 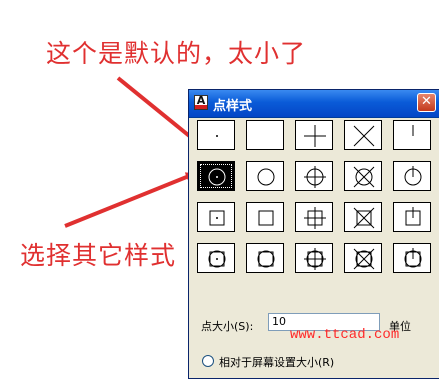 I want to click on point-style-plus, so click(x=314, y=135).